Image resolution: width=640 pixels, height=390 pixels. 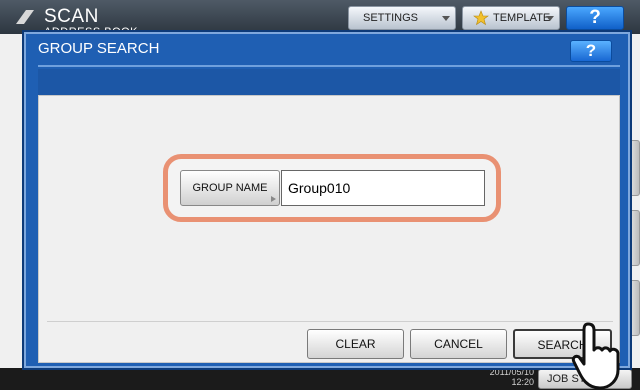 I want to click on dialog-title: GROUP SEARCH, so click(x=99, y=48).